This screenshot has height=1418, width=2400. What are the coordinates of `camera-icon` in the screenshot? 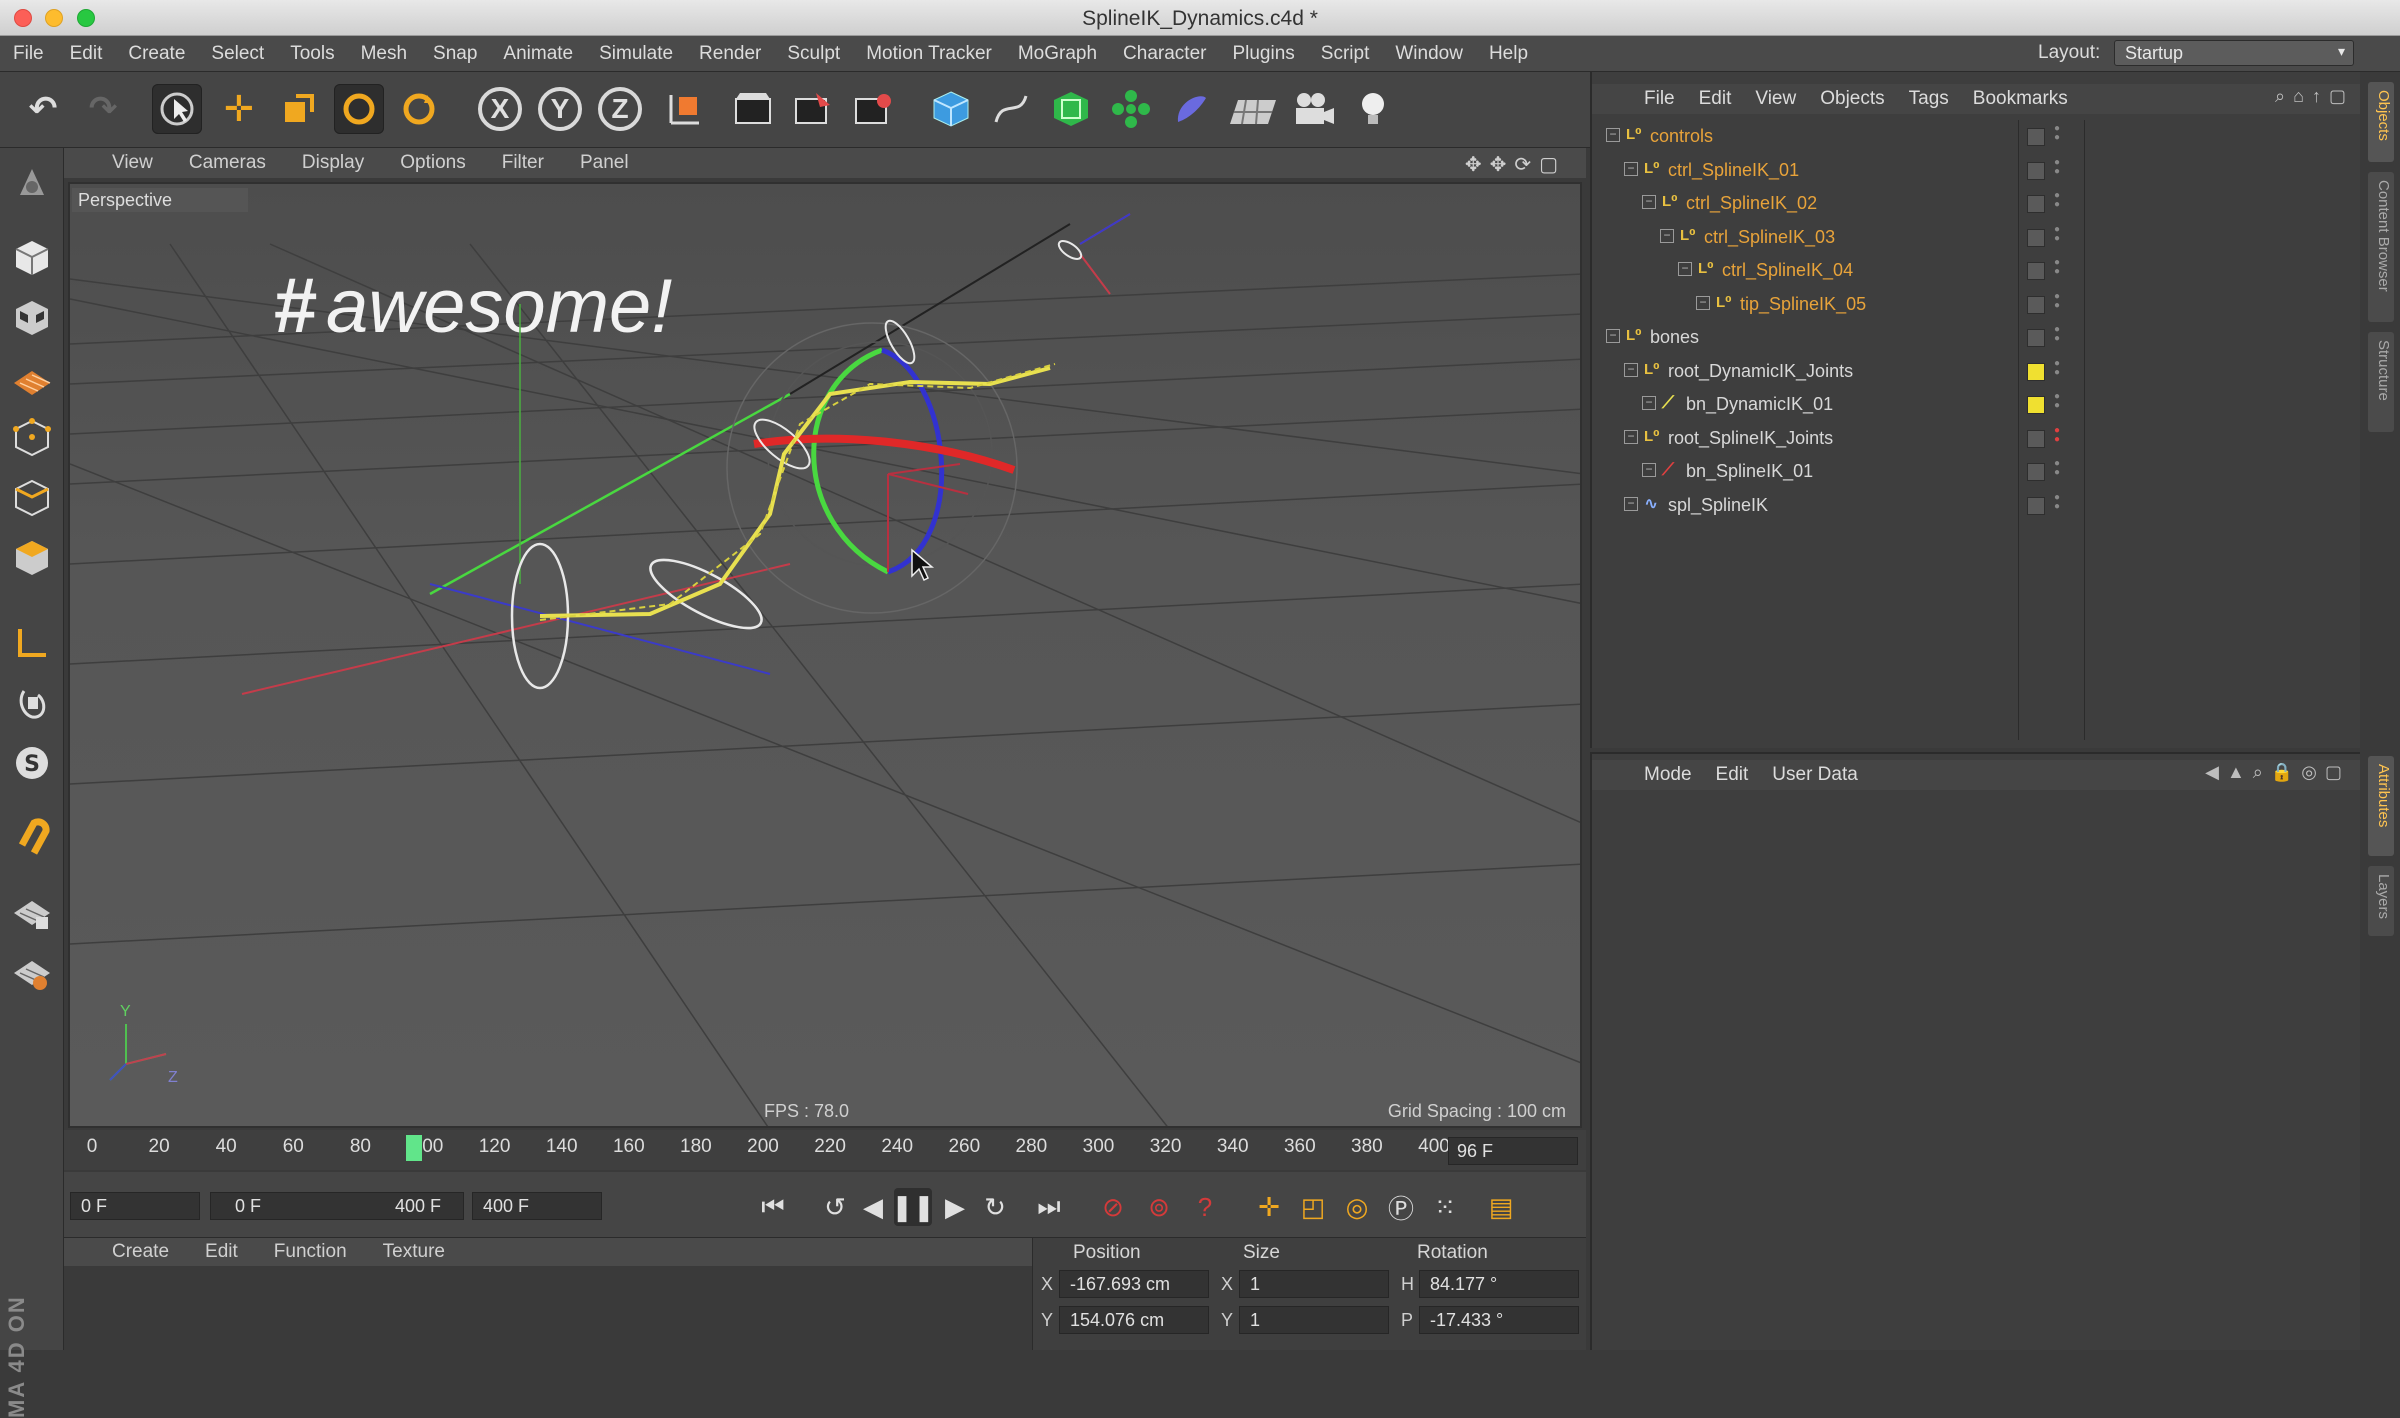 It's located at (1313, 109).